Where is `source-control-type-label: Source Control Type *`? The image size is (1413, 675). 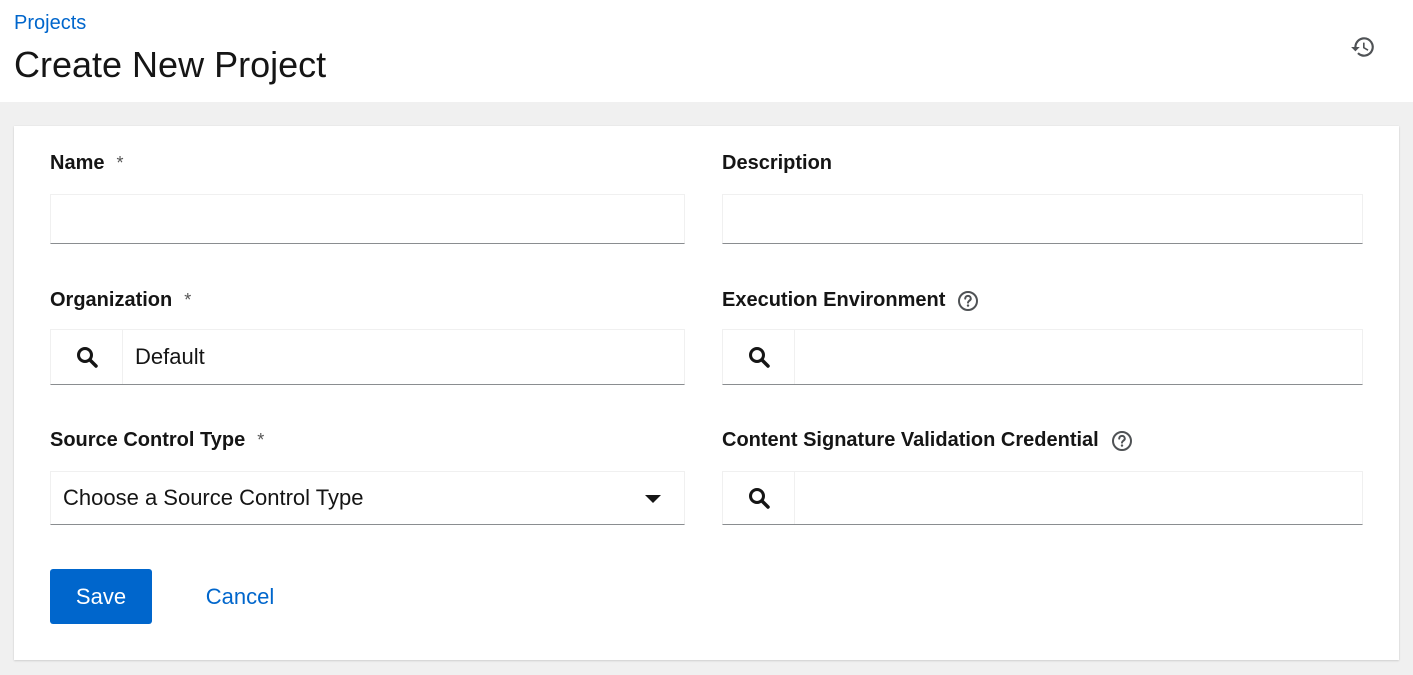 source-control-type-label: Source Control Type * is located at coordinates (157, 440).